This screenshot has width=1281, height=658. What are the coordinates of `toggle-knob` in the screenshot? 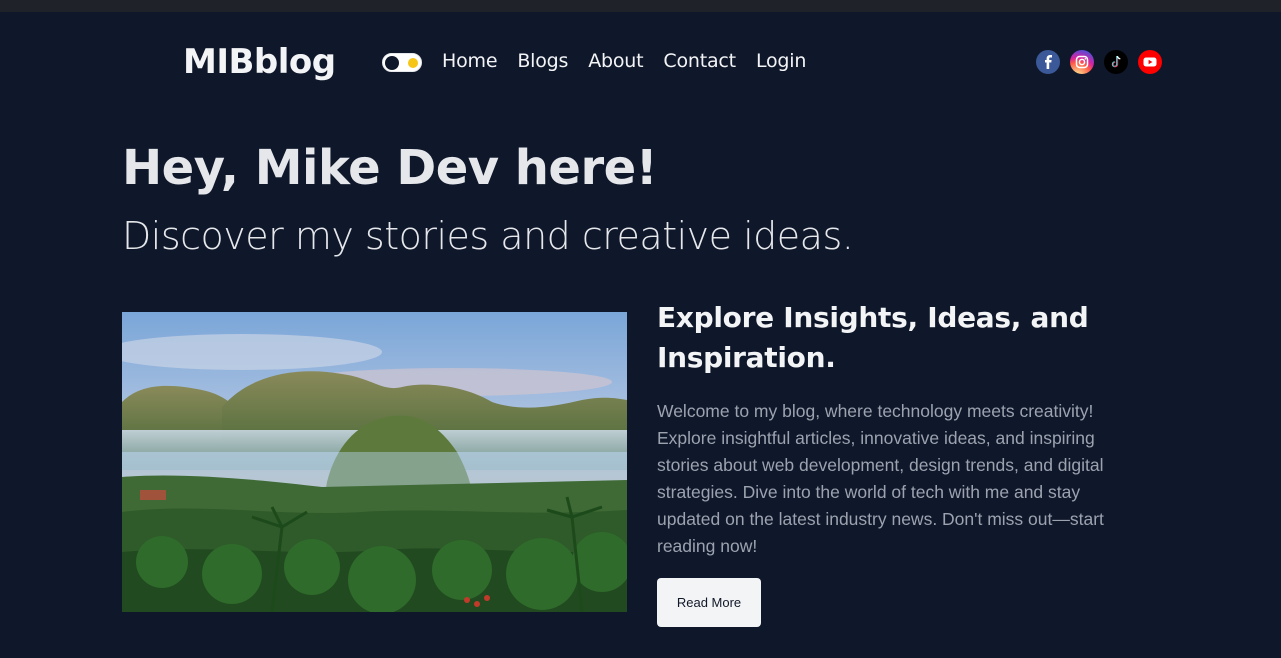 It's located at (392, 63).